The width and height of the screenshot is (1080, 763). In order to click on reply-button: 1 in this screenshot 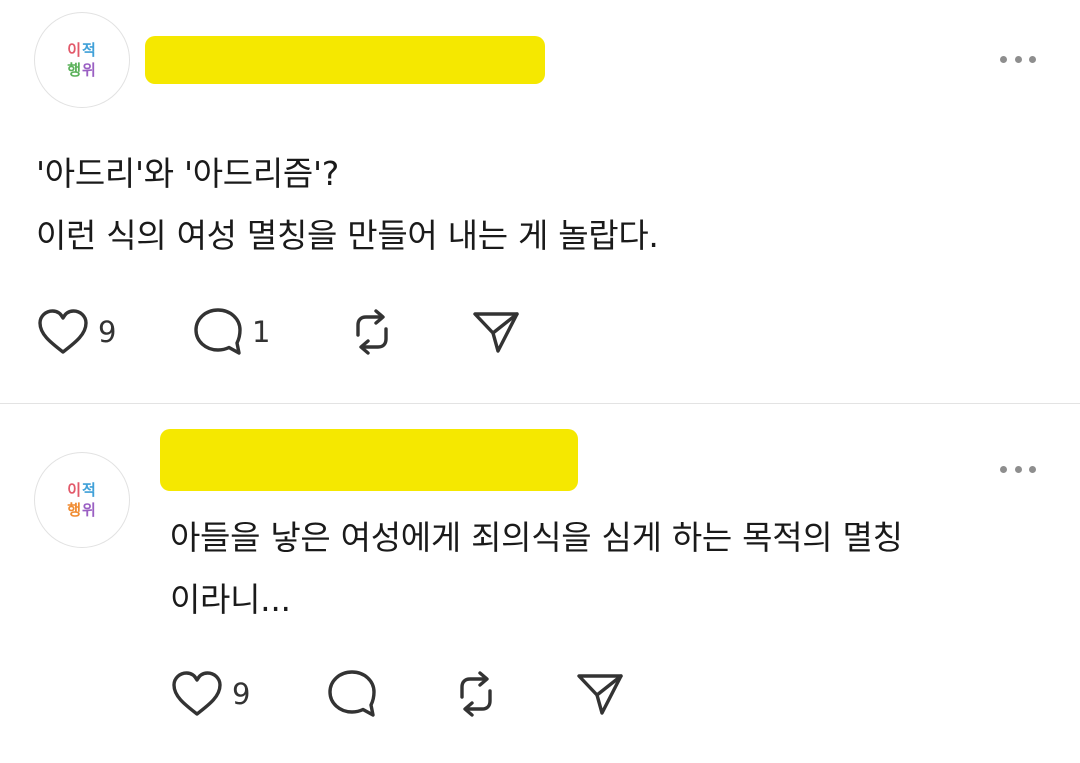, I will do `click(231, 332)`.